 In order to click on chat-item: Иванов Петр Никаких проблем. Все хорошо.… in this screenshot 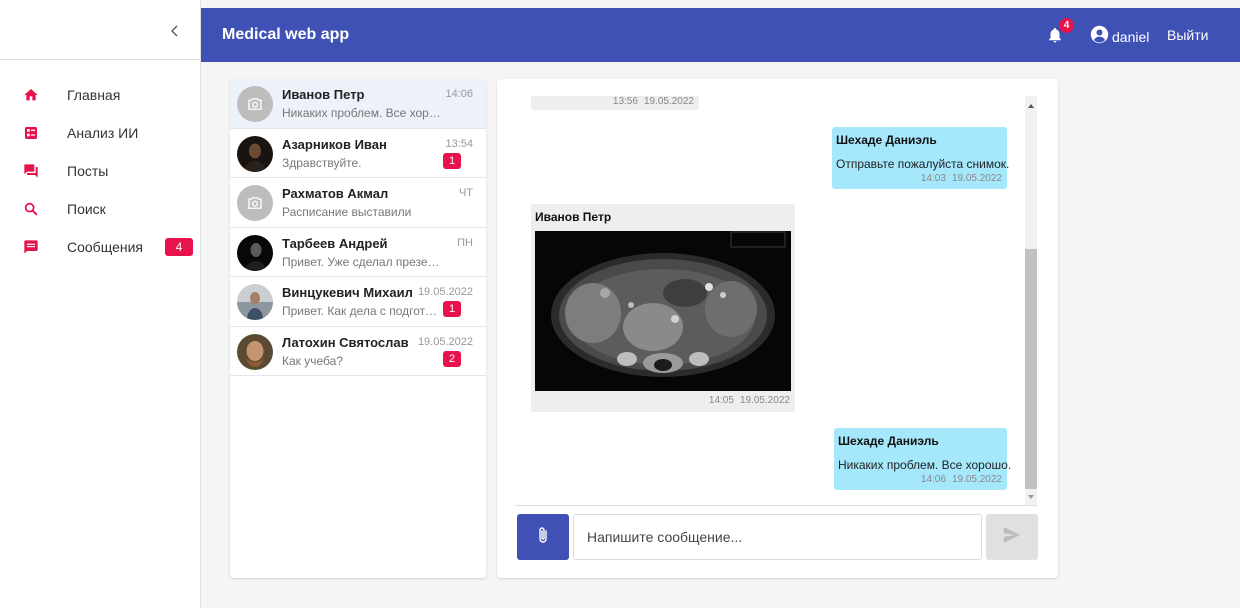, I will do `click(358, 104)`.